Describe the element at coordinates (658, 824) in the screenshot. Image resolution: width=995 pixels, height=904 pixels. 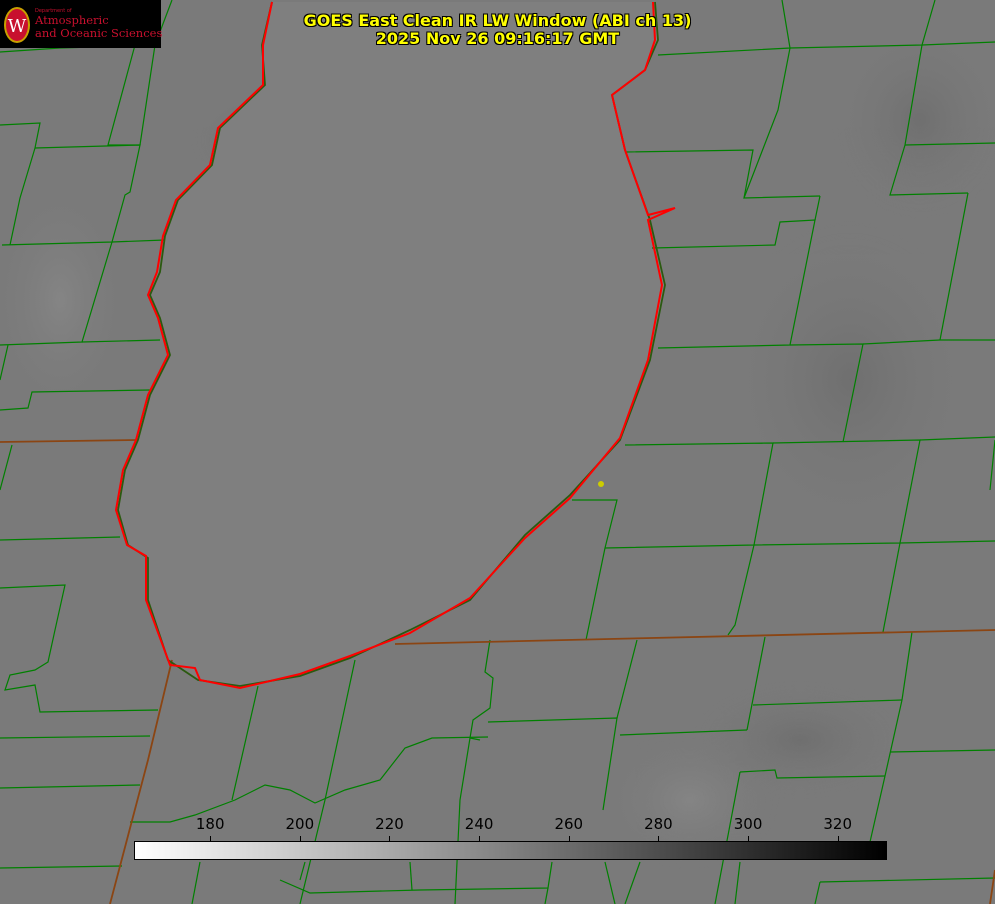
I see `colorbar-tick-label: 280` at that location.